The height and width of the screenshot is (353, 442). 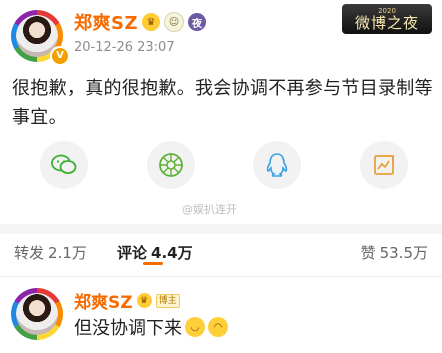 I want to click on comment-text-row: 但没协调下来 ◡ ◠, so click(x=151, y=327).